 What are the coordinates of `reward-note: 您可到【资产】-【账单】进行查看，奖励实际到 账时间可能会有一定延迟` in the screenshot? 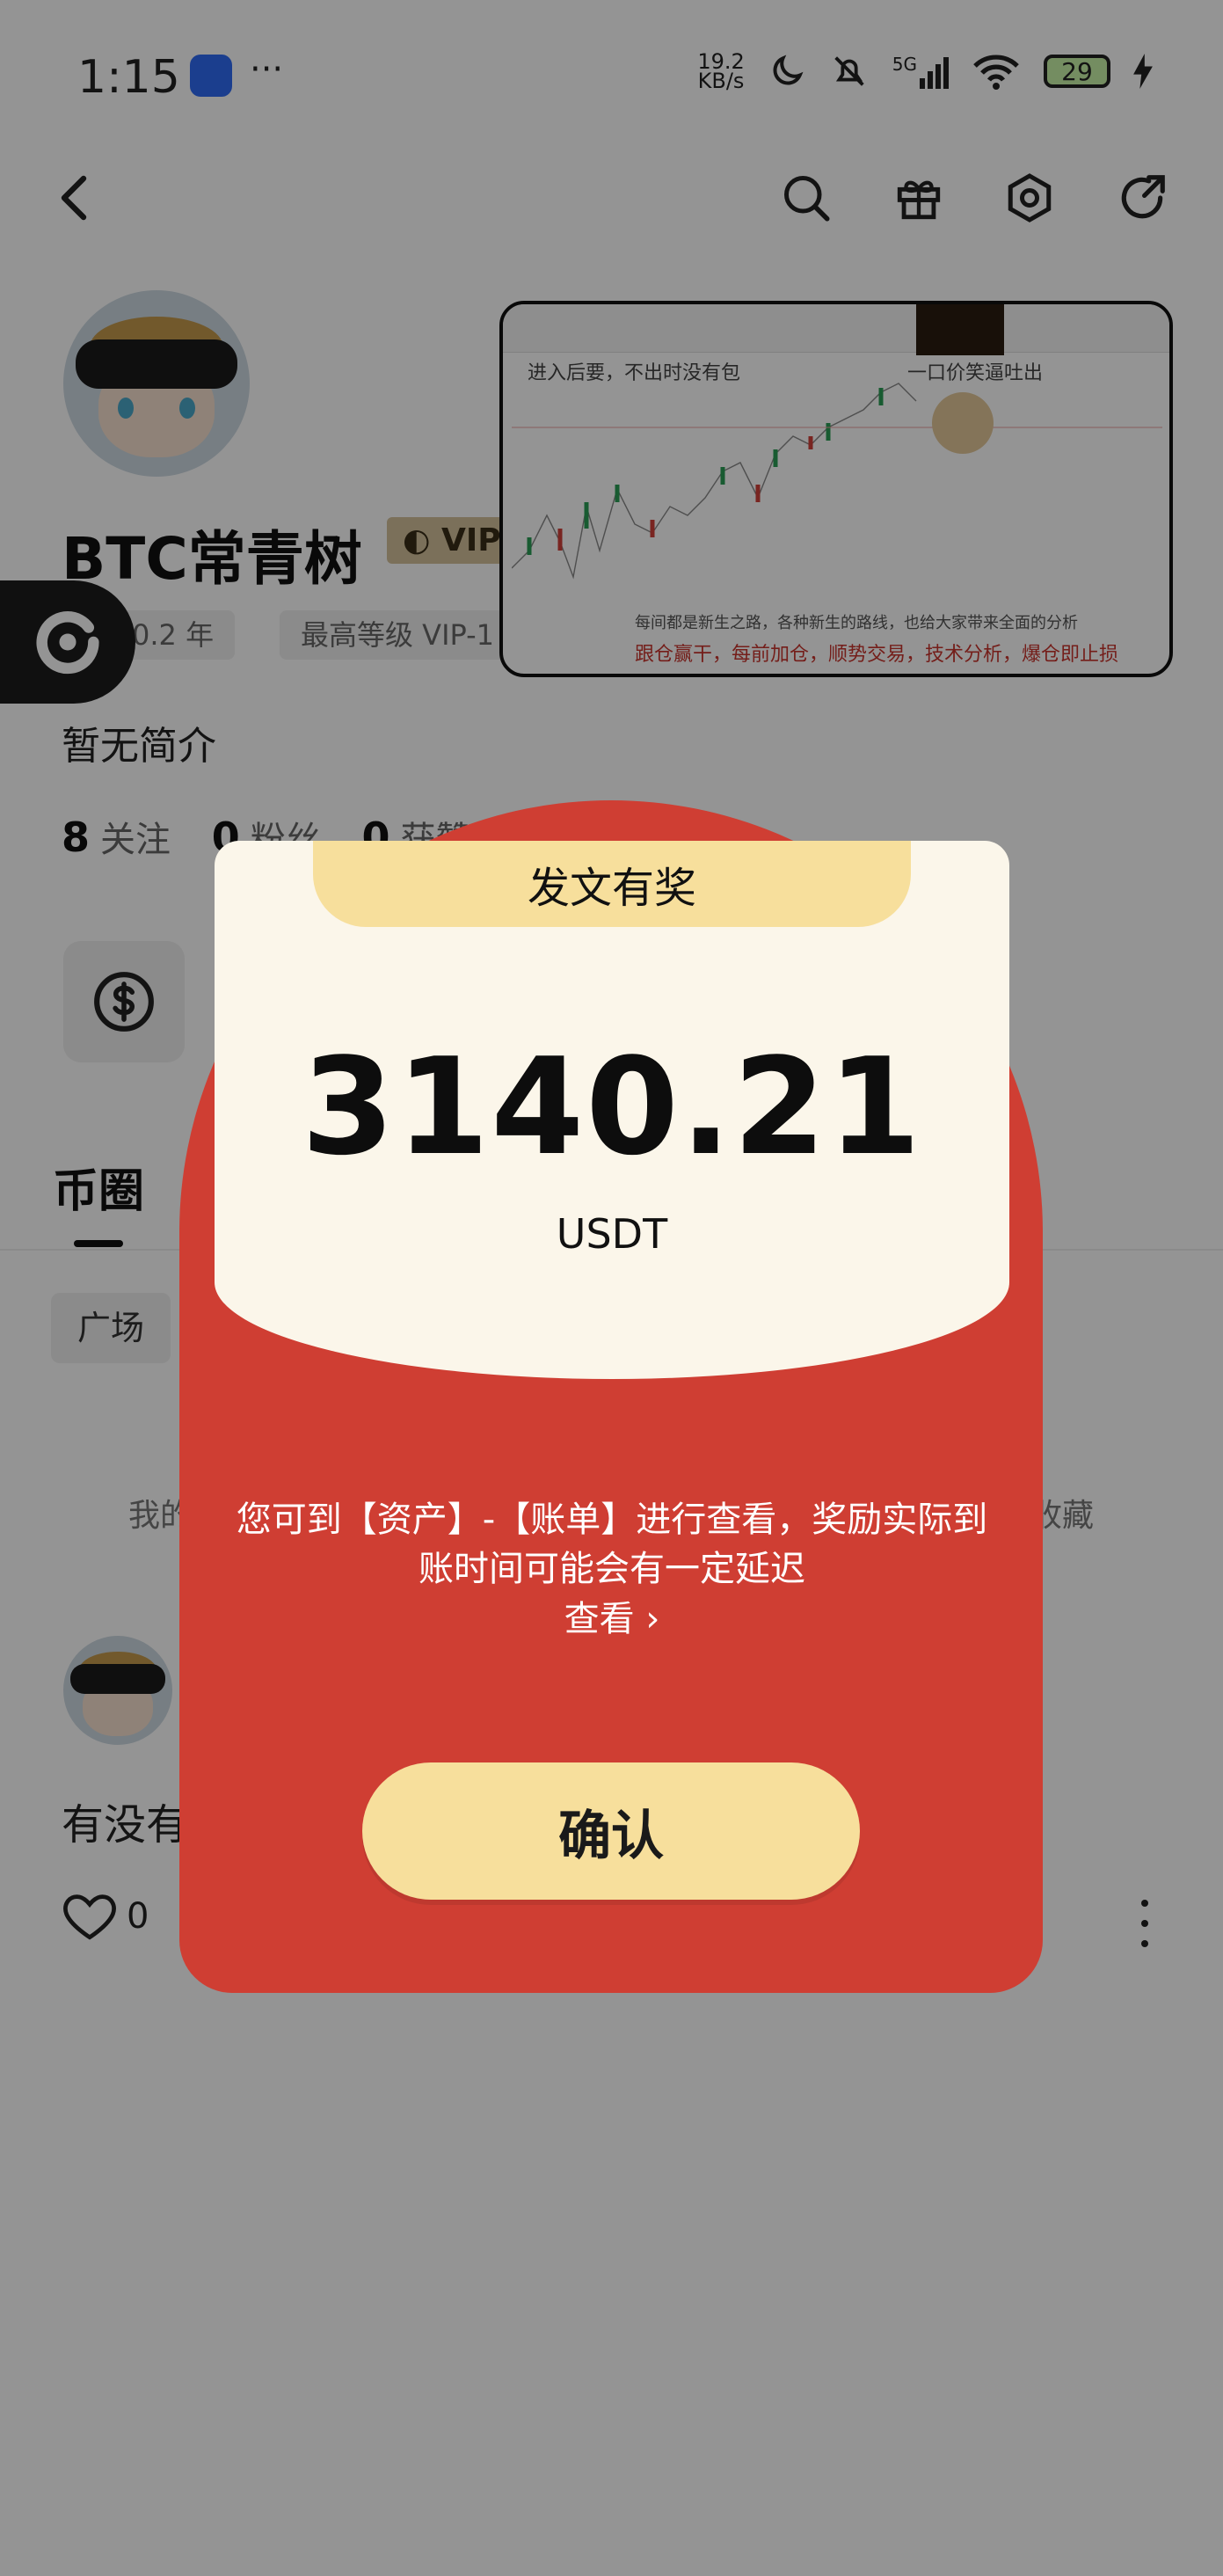 It's located at (612, 1544).